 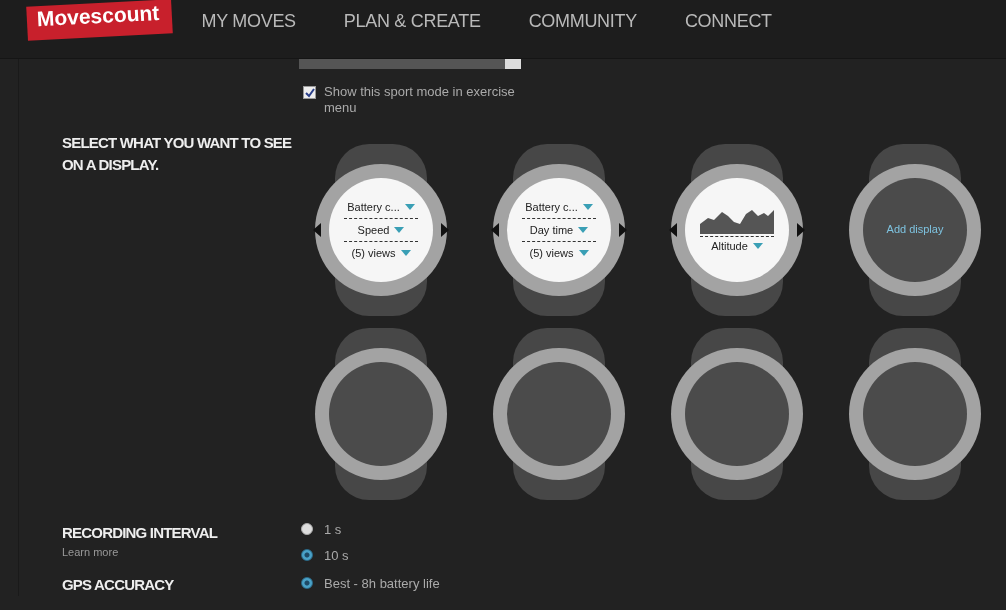 I want to click on section-title: GPS ACCURACY, so click(x=118, y=585).